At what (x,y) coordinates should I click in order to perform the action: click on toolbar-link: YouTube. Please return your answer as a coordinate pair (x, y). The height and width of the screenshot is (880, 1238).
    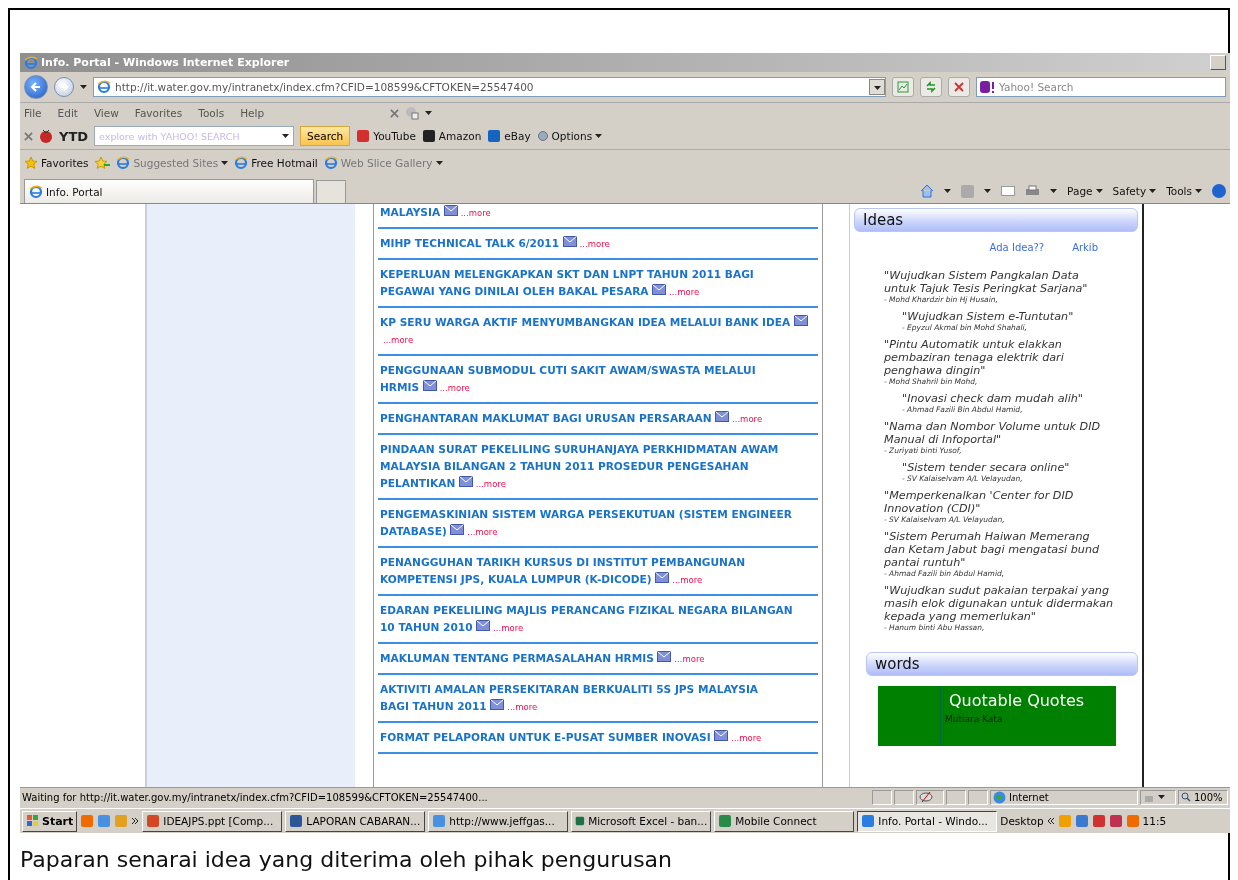
    Looking at the image, I should click on (394, 136).